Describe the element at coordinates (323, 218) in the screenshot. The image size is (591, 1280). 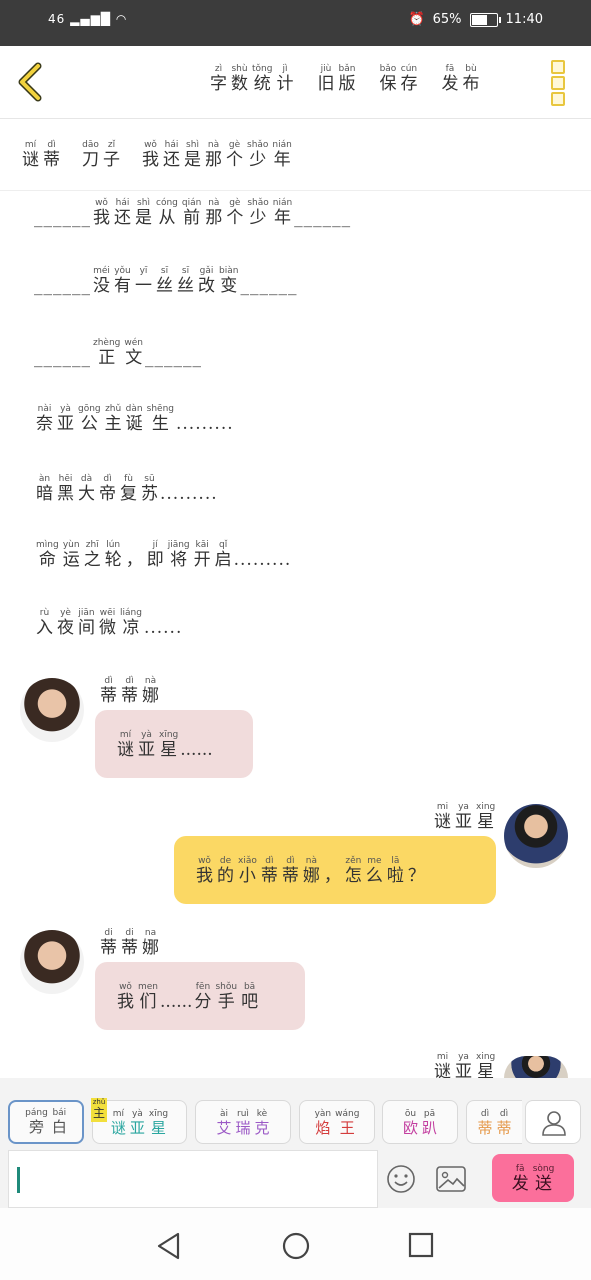
I see `line-suffix: ______` at that location.